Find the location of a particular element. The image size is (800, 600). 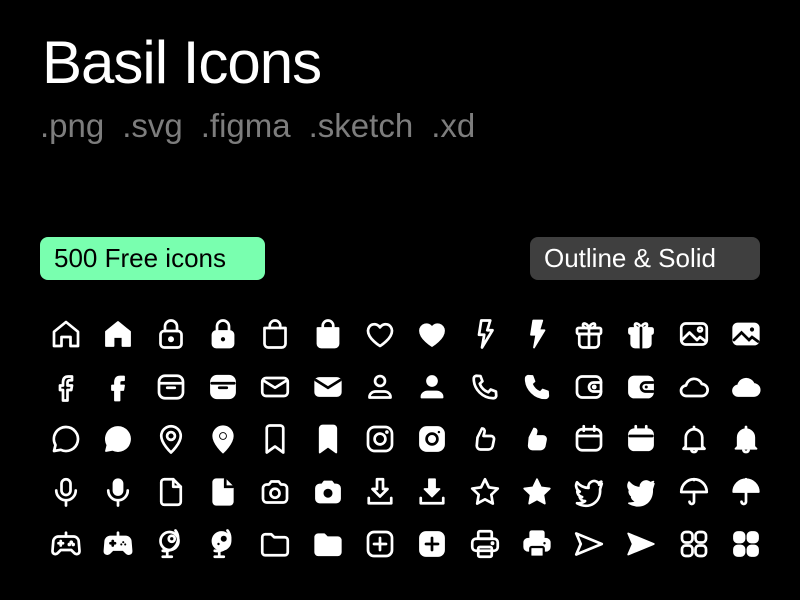

file-formats: .png .svg .figma .sketch .xd is located at coordinates (257, 126).